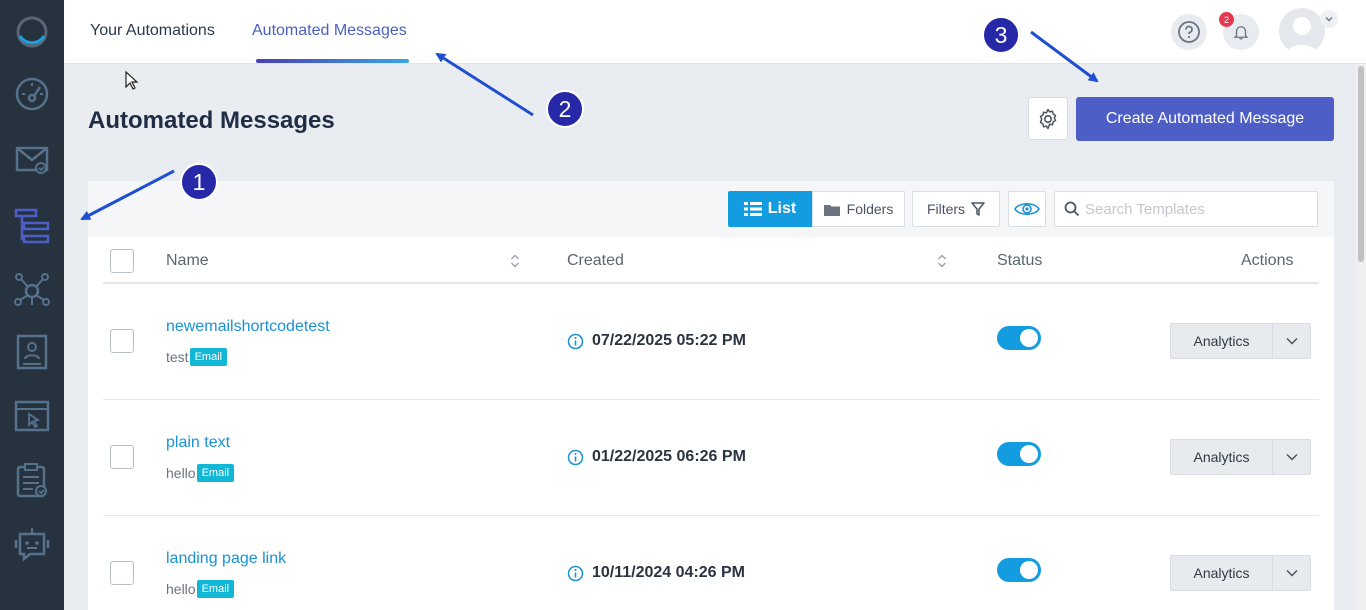  Describe the element at coordinates (211, 120) in the screenshot. I see `page-title: Automated Messages` at that location.